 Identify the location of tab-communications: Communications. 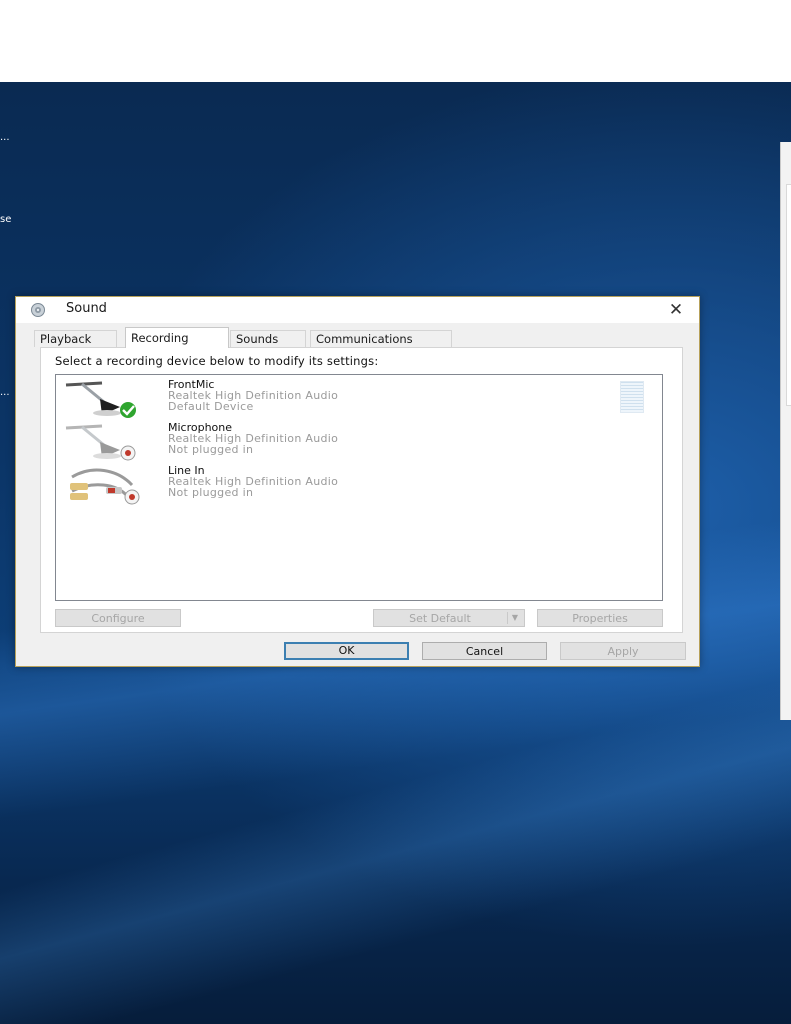
(381, 338).